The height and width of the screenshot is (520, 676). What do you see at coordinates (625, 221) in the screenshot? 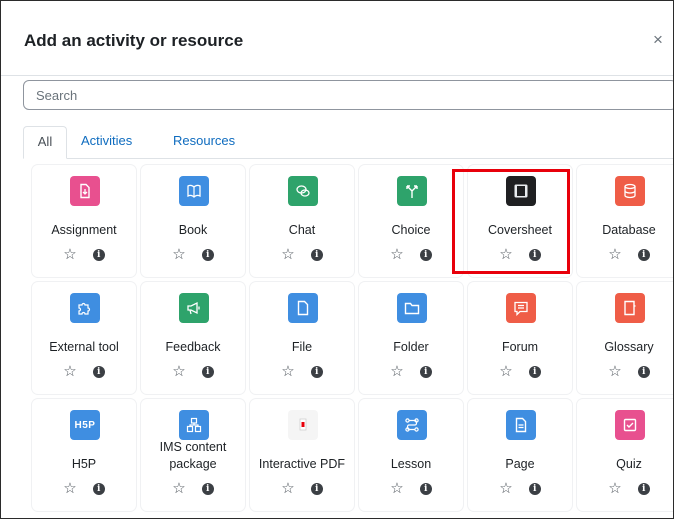
I see `activity-card-database: Database ☆ i` at bounding box center [625, 221].